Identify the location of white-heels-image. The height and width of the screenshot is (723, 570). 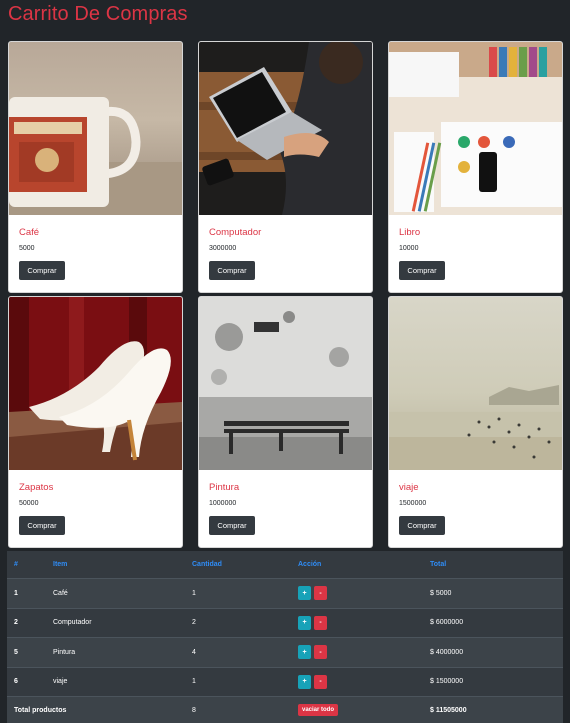
(95, 383).